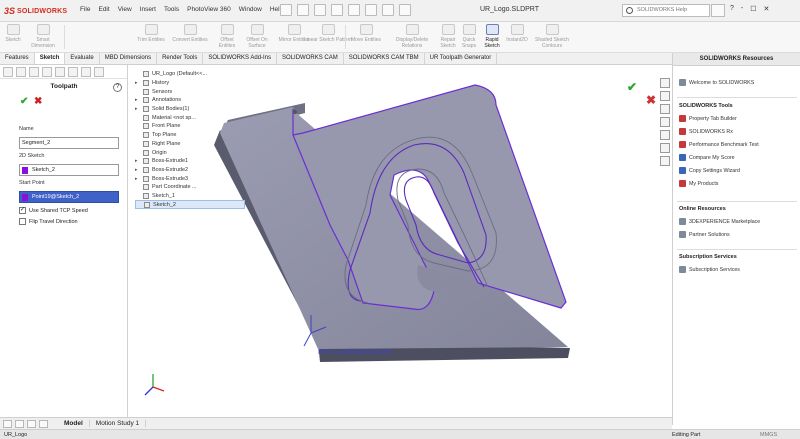  What do you see at coordinates (103, 9) in the screenshot?
I see `menu-edit: Edit` at bounding box center [103, 9].